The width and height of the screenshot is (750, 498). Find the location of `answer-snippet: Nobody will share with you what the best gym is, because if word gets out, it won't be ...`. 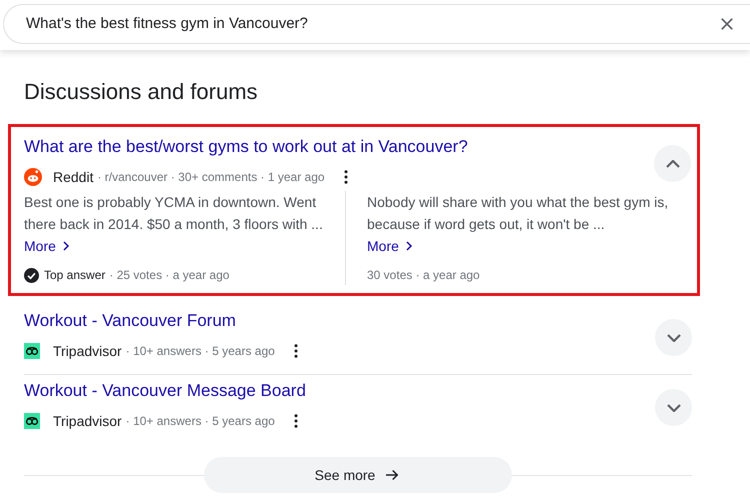

answer-snippet: Nobody will share with you what the best gym is, because if word gets out, it won't be ... is located at coordinates (518, 213).